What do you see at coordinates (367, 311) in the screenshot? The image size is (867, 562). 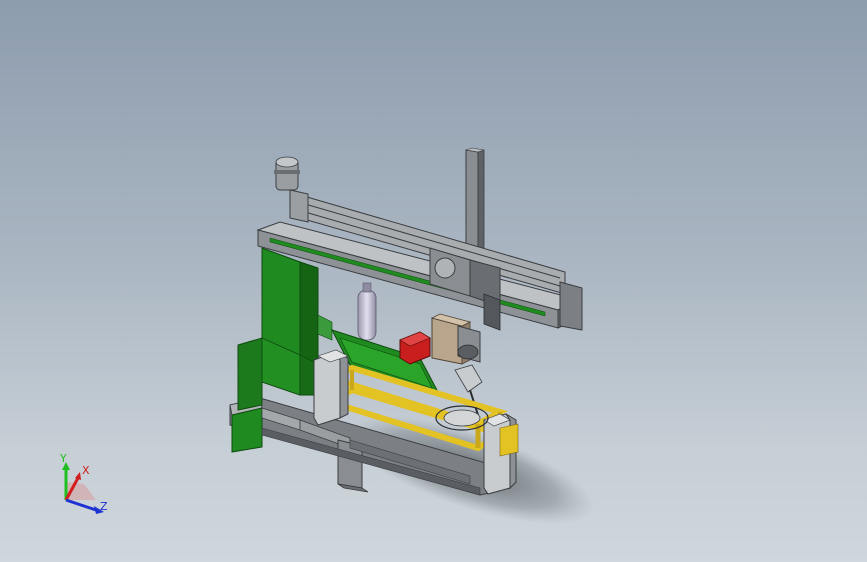 I see `gas-cylinder` at bounding box center [367, 311].